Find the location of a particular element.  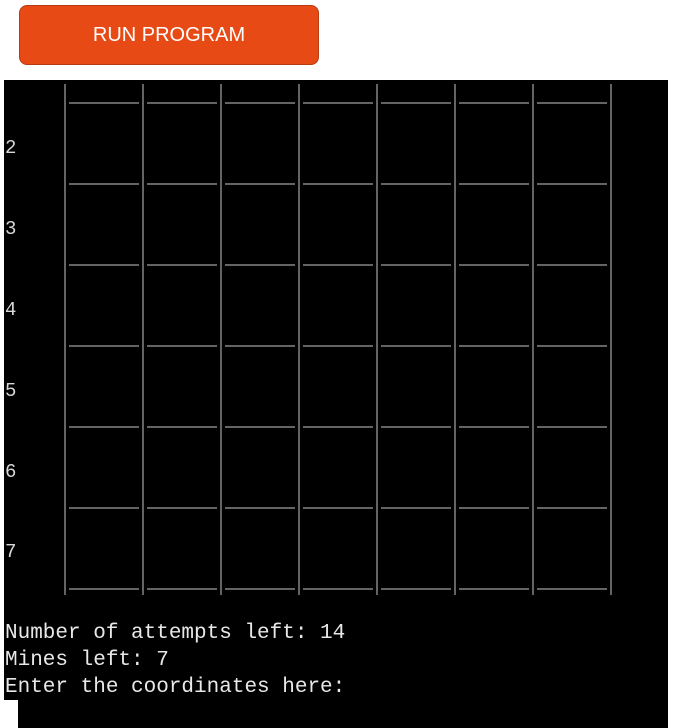

page-gap is located at coordinates (11, 714).